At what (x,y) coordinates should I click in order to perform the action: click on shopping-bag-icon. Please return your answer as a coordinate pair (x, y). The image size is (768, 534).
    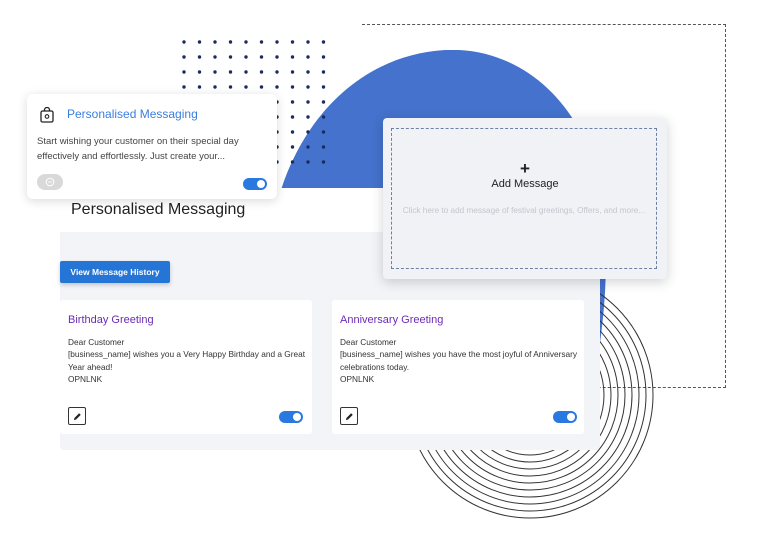
    Looking at the image, I should click on (47, 115).